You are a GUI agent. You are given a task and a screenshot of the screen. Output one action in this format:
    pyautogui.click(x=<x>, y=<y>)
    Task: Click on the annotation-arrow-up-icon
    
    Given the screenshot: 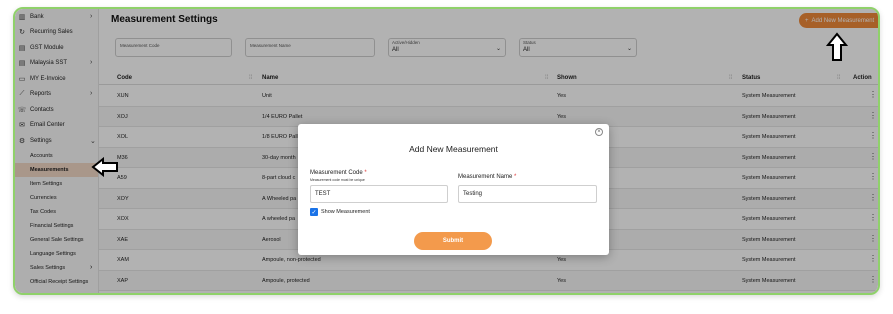 What is the action you would take?
    pyautogui.click(x=837, y=46)
    